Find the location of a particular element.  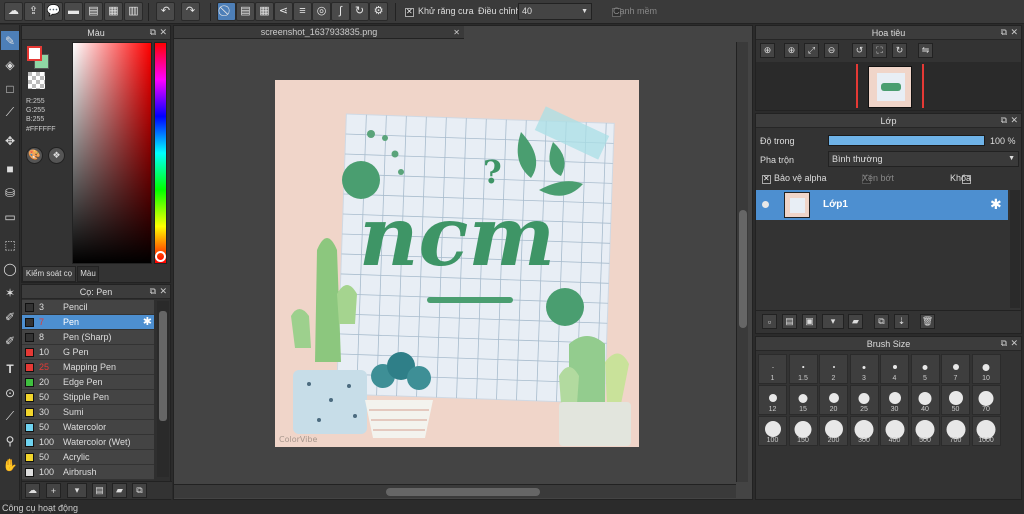

brush-item: 20 Edge Pen is located at coordinates (88, 382).